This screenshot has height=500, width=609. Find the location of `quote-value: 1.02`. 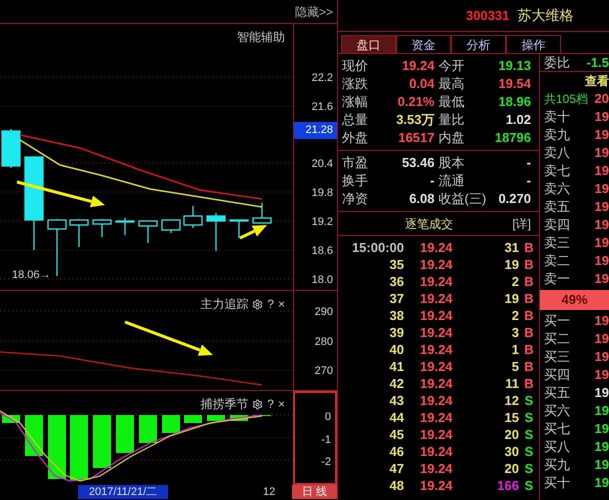

quote-value: 1.02 is located at coordinates (518, 120).